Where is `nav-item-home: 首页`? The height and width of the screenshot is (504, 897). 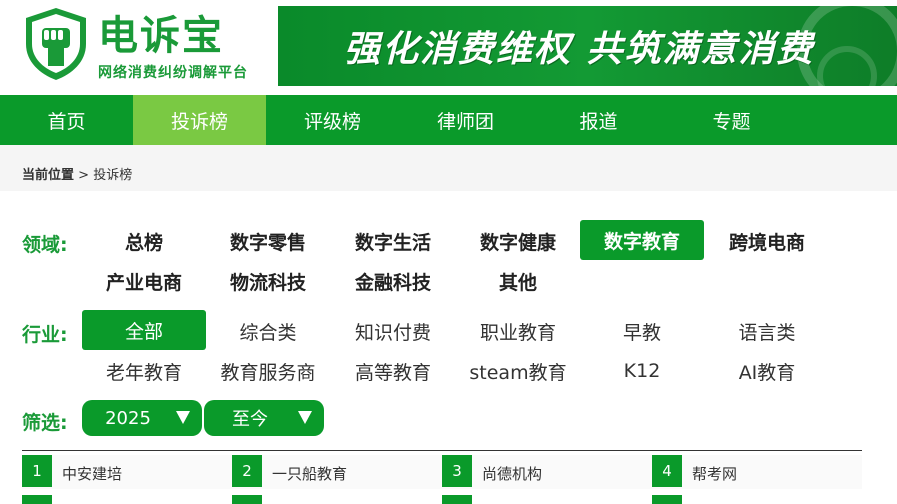 nav-item-home: 首页 is located at coordinates (66, 120).